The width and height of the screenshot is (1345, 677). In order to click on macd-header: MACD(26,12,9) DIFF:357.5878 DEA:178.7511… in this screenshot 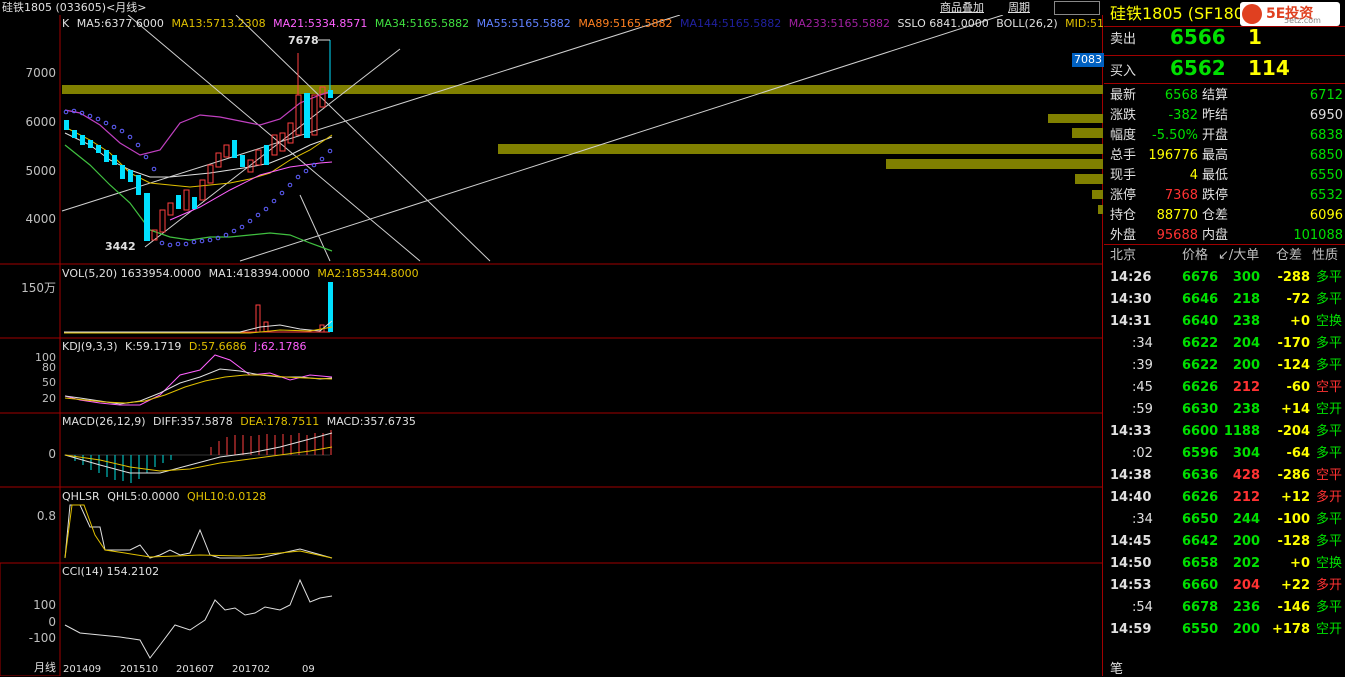, I will do `click(239, 421)`.